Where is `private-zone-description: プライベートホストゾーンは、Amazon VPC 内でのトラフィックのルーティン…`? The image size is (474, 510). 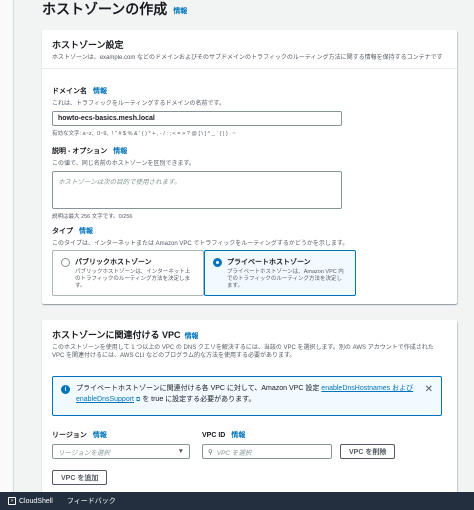
private-zone-description: プライベートホストゾーンは、Amazon VPC 内でのトラフィックのルーティン… is located at coordinates (285, 279).